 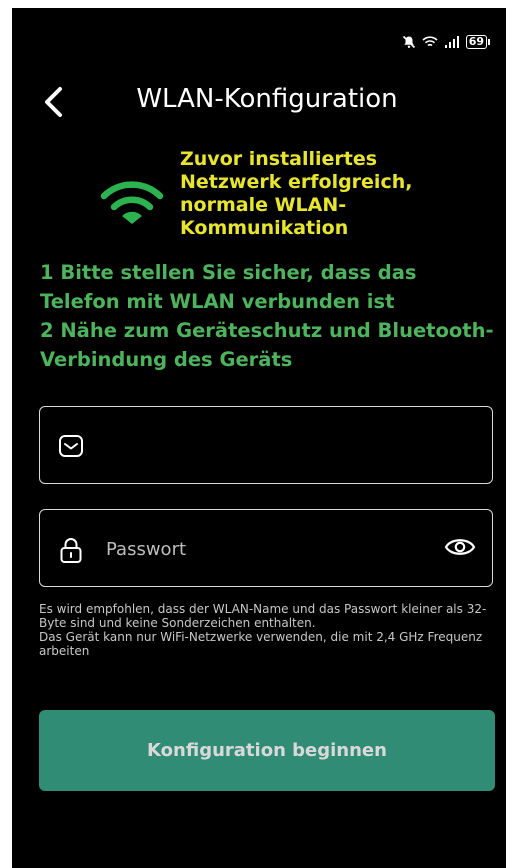 I want to click on password-input, so click(x=266, y=549).